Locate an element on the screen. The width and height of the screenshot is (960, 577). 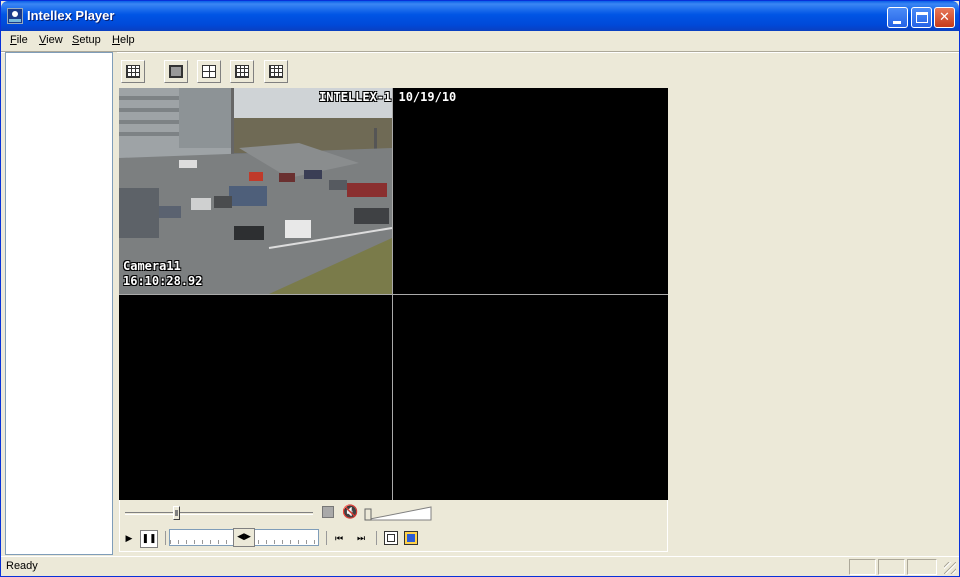
menu-setup: Setup is located at coordinates (86, 40).